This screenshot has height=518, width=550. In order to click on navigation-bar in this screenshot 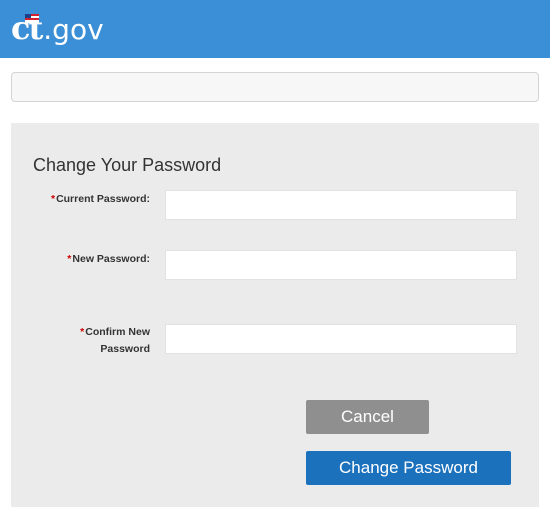, I will do `click(275, 87)`.